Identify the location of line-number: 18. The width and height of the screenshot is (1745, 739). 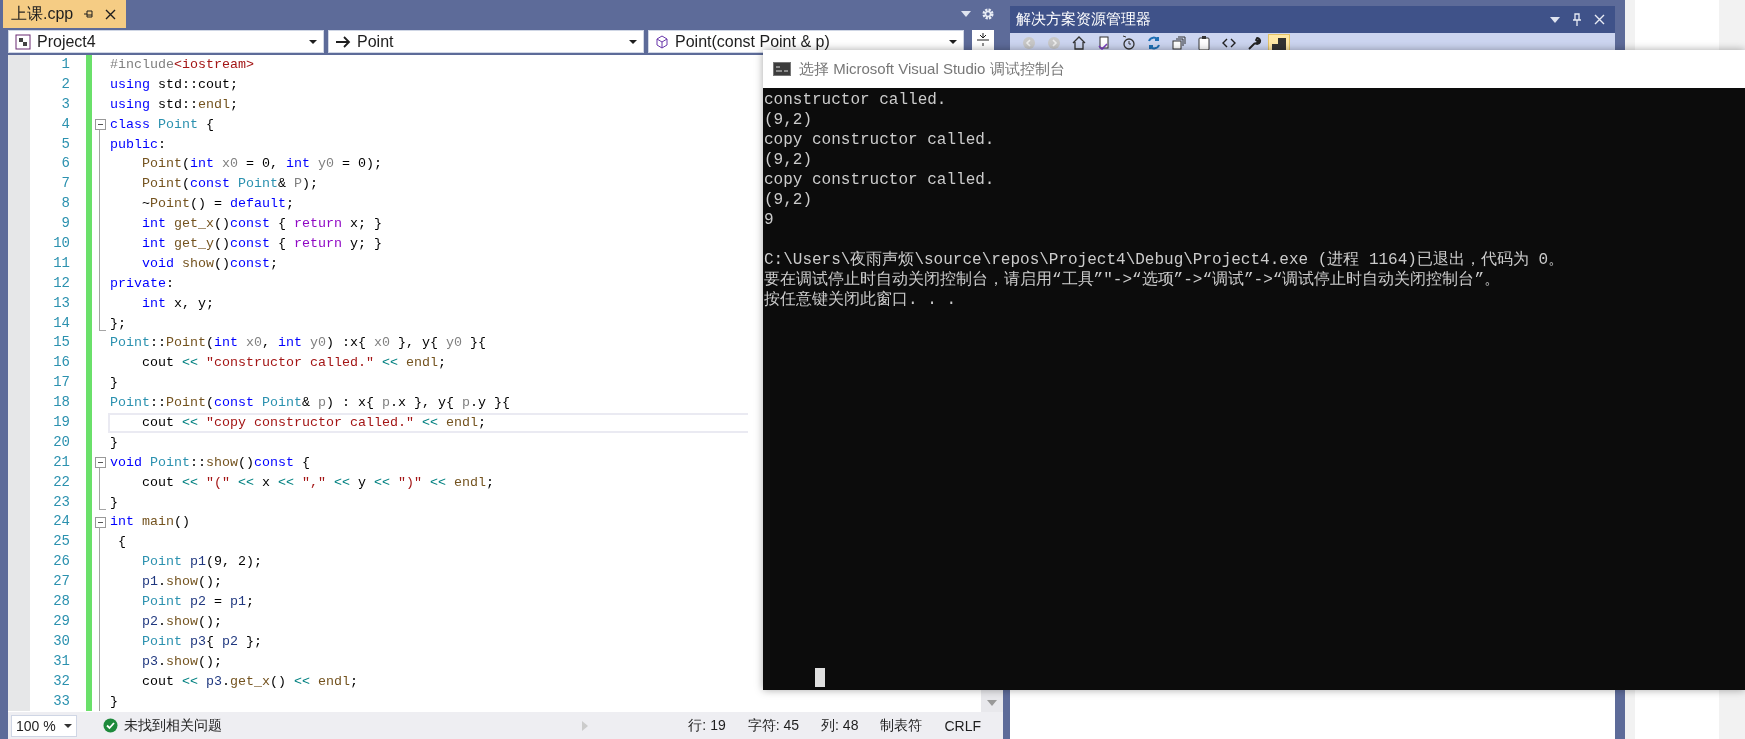
(40, 403).